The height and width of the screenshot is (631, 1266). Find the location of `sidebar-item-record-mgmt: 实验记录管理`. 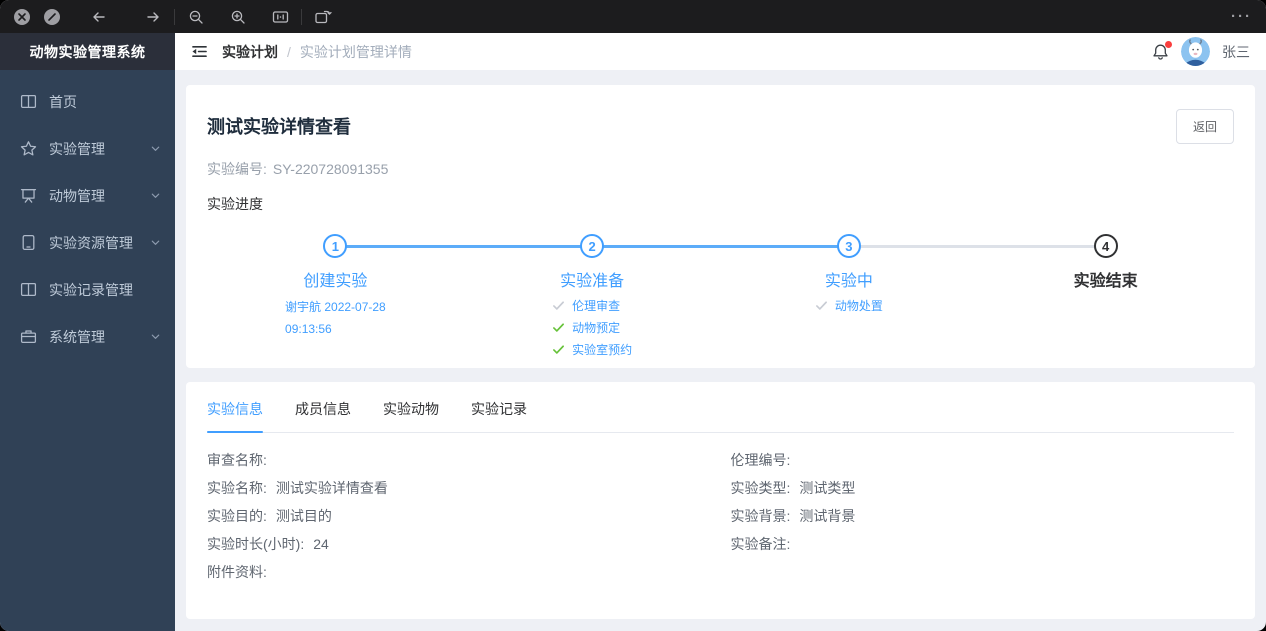

sidebar-item-record-mgmt: 实验记录管理 is located at coordinates (87, 289).